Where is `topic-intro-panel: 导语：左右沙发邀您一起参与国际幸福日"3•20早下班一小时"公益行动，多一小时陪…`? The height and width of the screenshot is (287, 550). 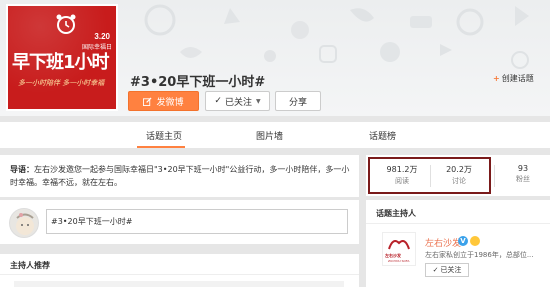 topic-intro-panel: 导语：左右沙发邀您一起参与国际幸福日"3•20早下班一小时"公益行动，多一小时陪… is located at coordinates (179, 176).